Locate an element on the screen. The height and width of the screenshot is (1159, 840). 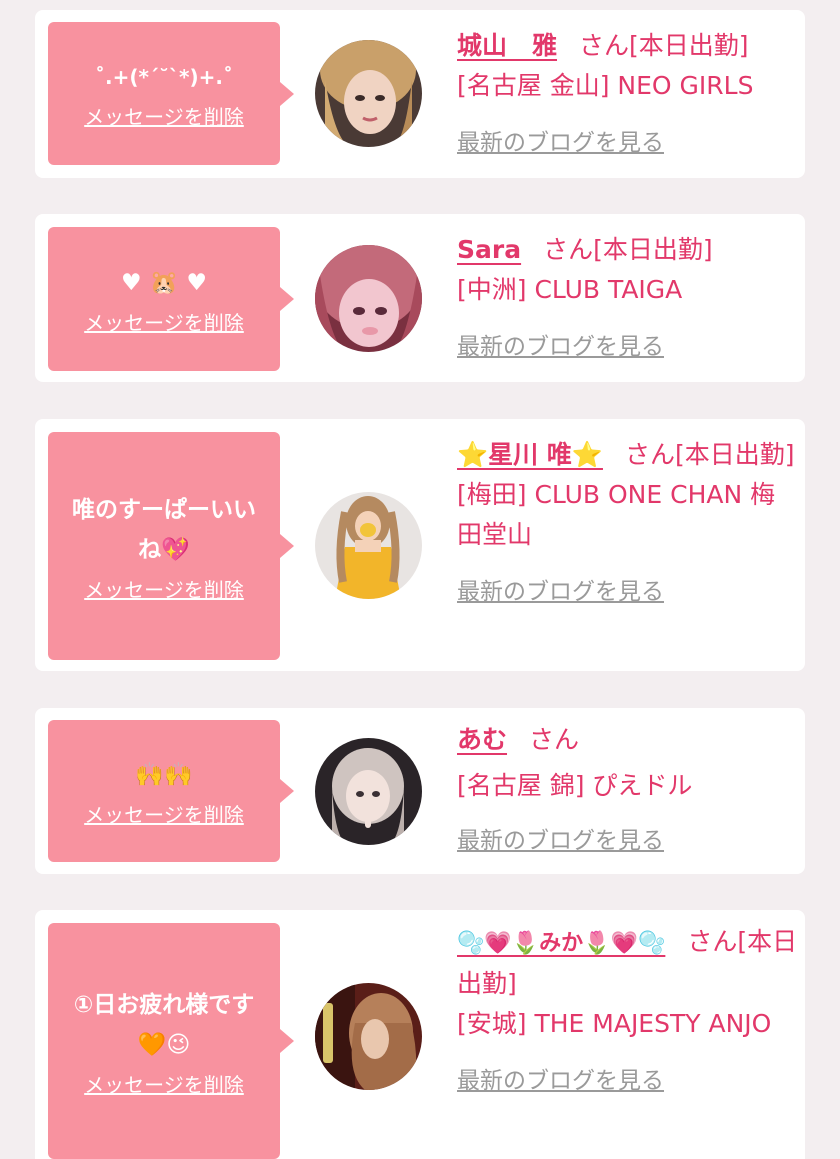
shop-text: [名古屋 金山] NEO GIRLS is located at coordinates (605, 85).